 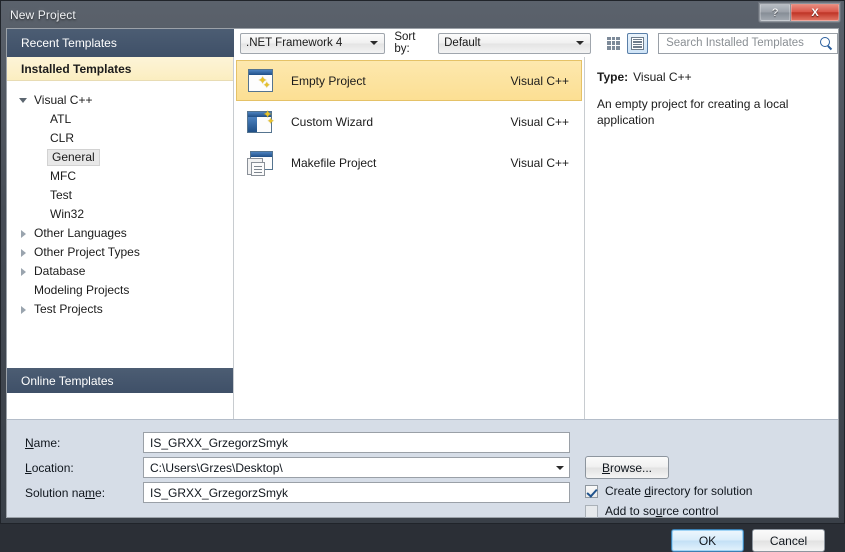 I want to click on name-label: Name:, so click(x=43, y=442).